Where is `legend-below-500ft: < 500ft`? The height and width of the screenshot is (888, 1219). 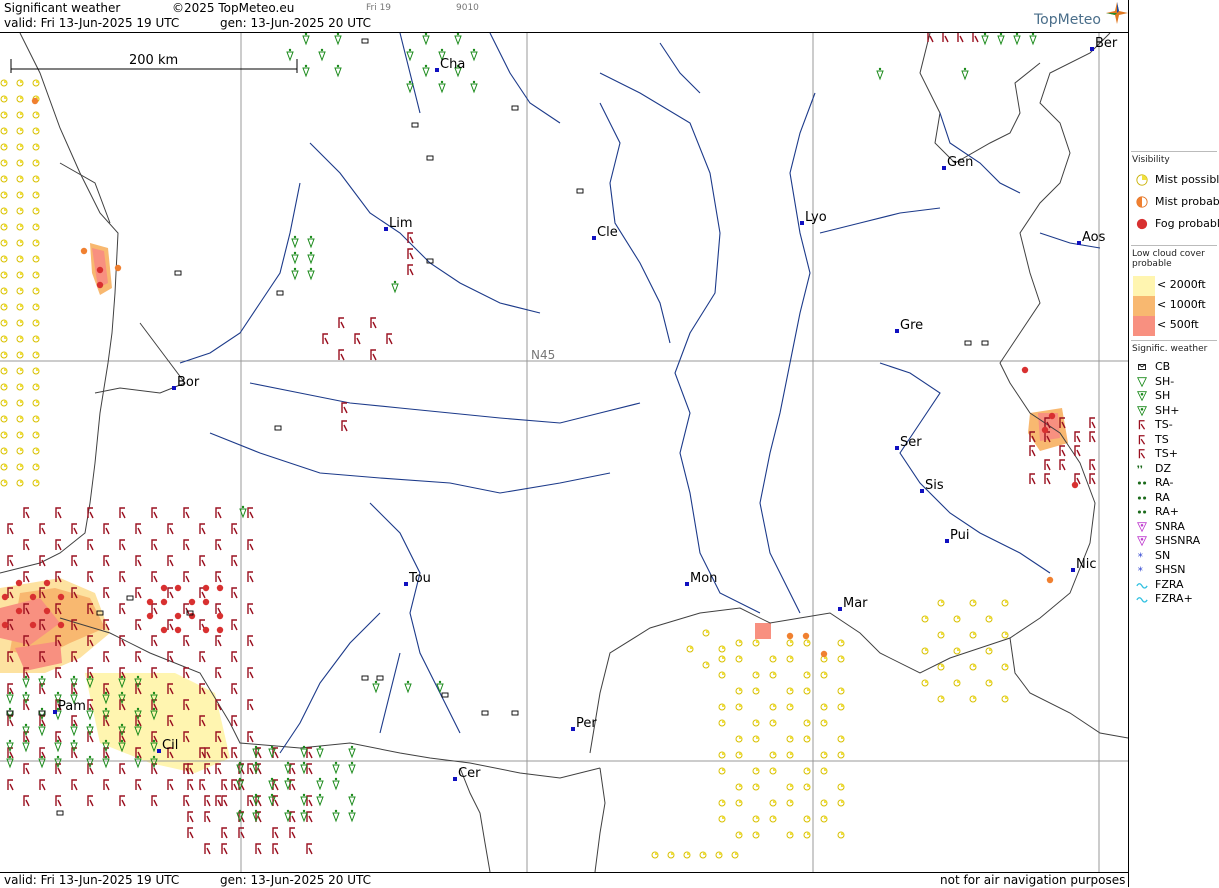
legend-below-500ft: < 500ft is located at coordinates (1178, 324).